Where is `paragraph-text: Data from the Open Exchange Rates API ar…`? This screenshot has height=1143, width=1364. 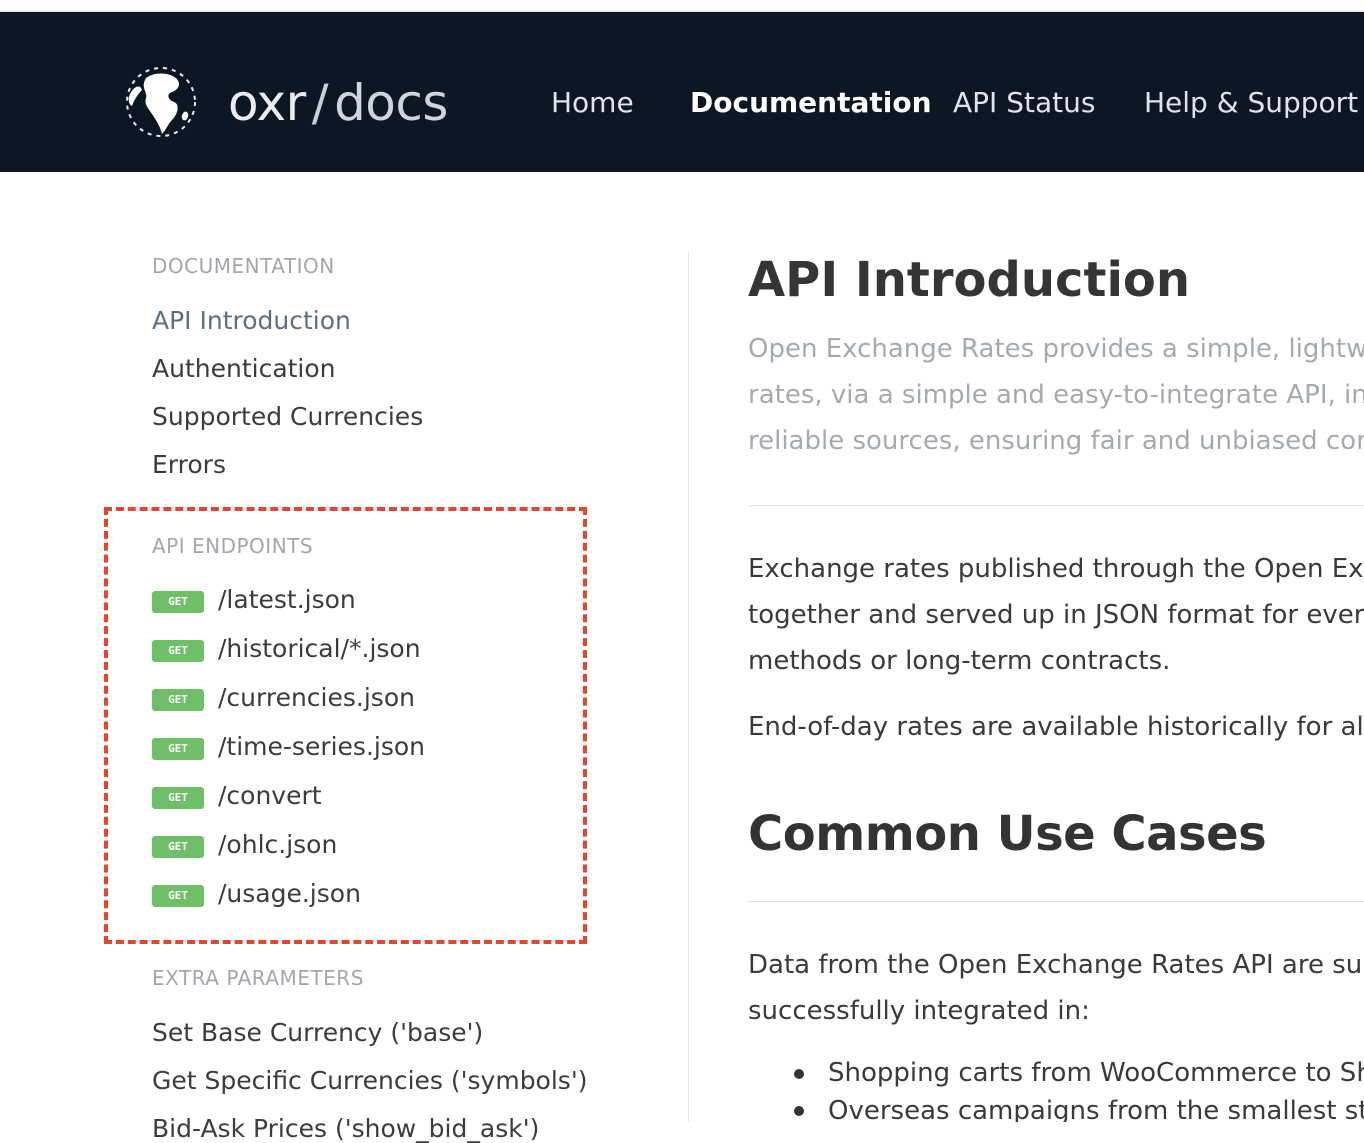 paragraph-text: Data from the Open Exchange Rates API ar… is located at coordinates (1056, 965).